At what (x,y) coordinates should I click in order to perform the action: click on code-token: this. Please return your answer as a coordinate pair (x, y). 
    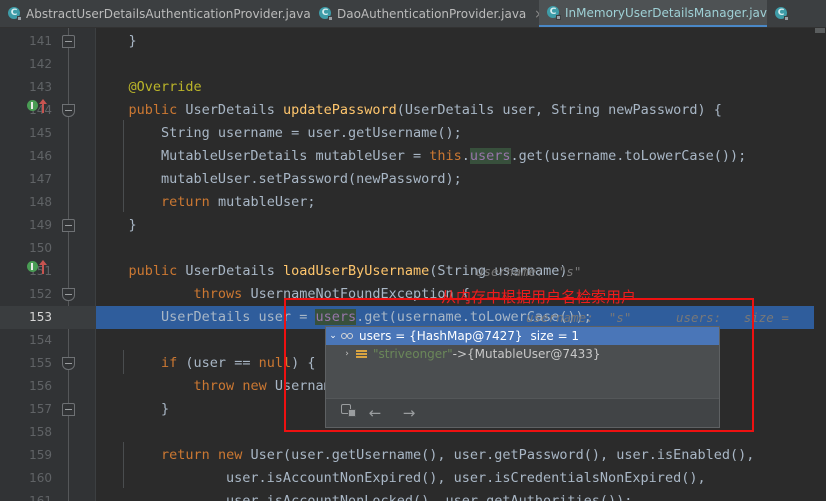
    Looking at the image, I should click on (445, 156).